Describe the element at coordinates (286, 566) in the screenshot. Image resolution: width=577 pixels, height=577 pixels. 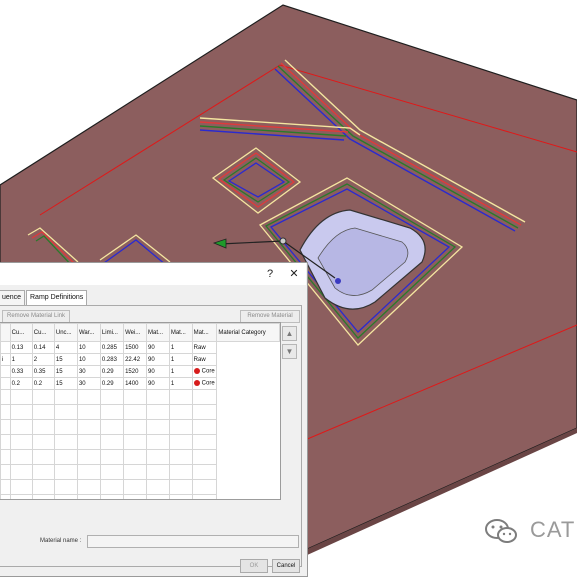
I see `cancel-button: Cancel` at that location.